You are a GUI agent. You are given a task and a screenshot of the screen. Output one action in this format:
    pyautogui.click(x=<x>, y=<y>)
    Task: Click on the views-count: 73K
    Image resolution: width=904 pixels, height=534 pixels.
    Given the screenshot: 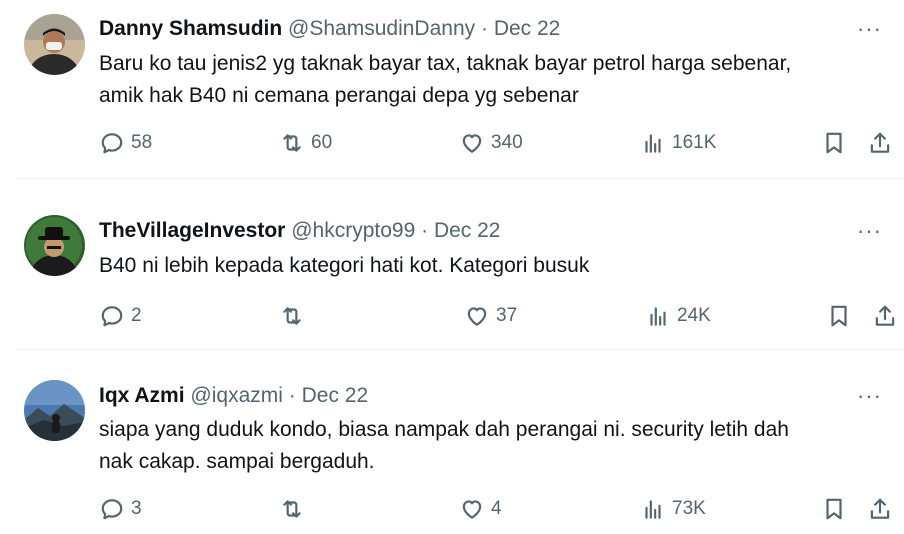 What is the action you would take?
    pyautogui.click(x=689, y=508)
    